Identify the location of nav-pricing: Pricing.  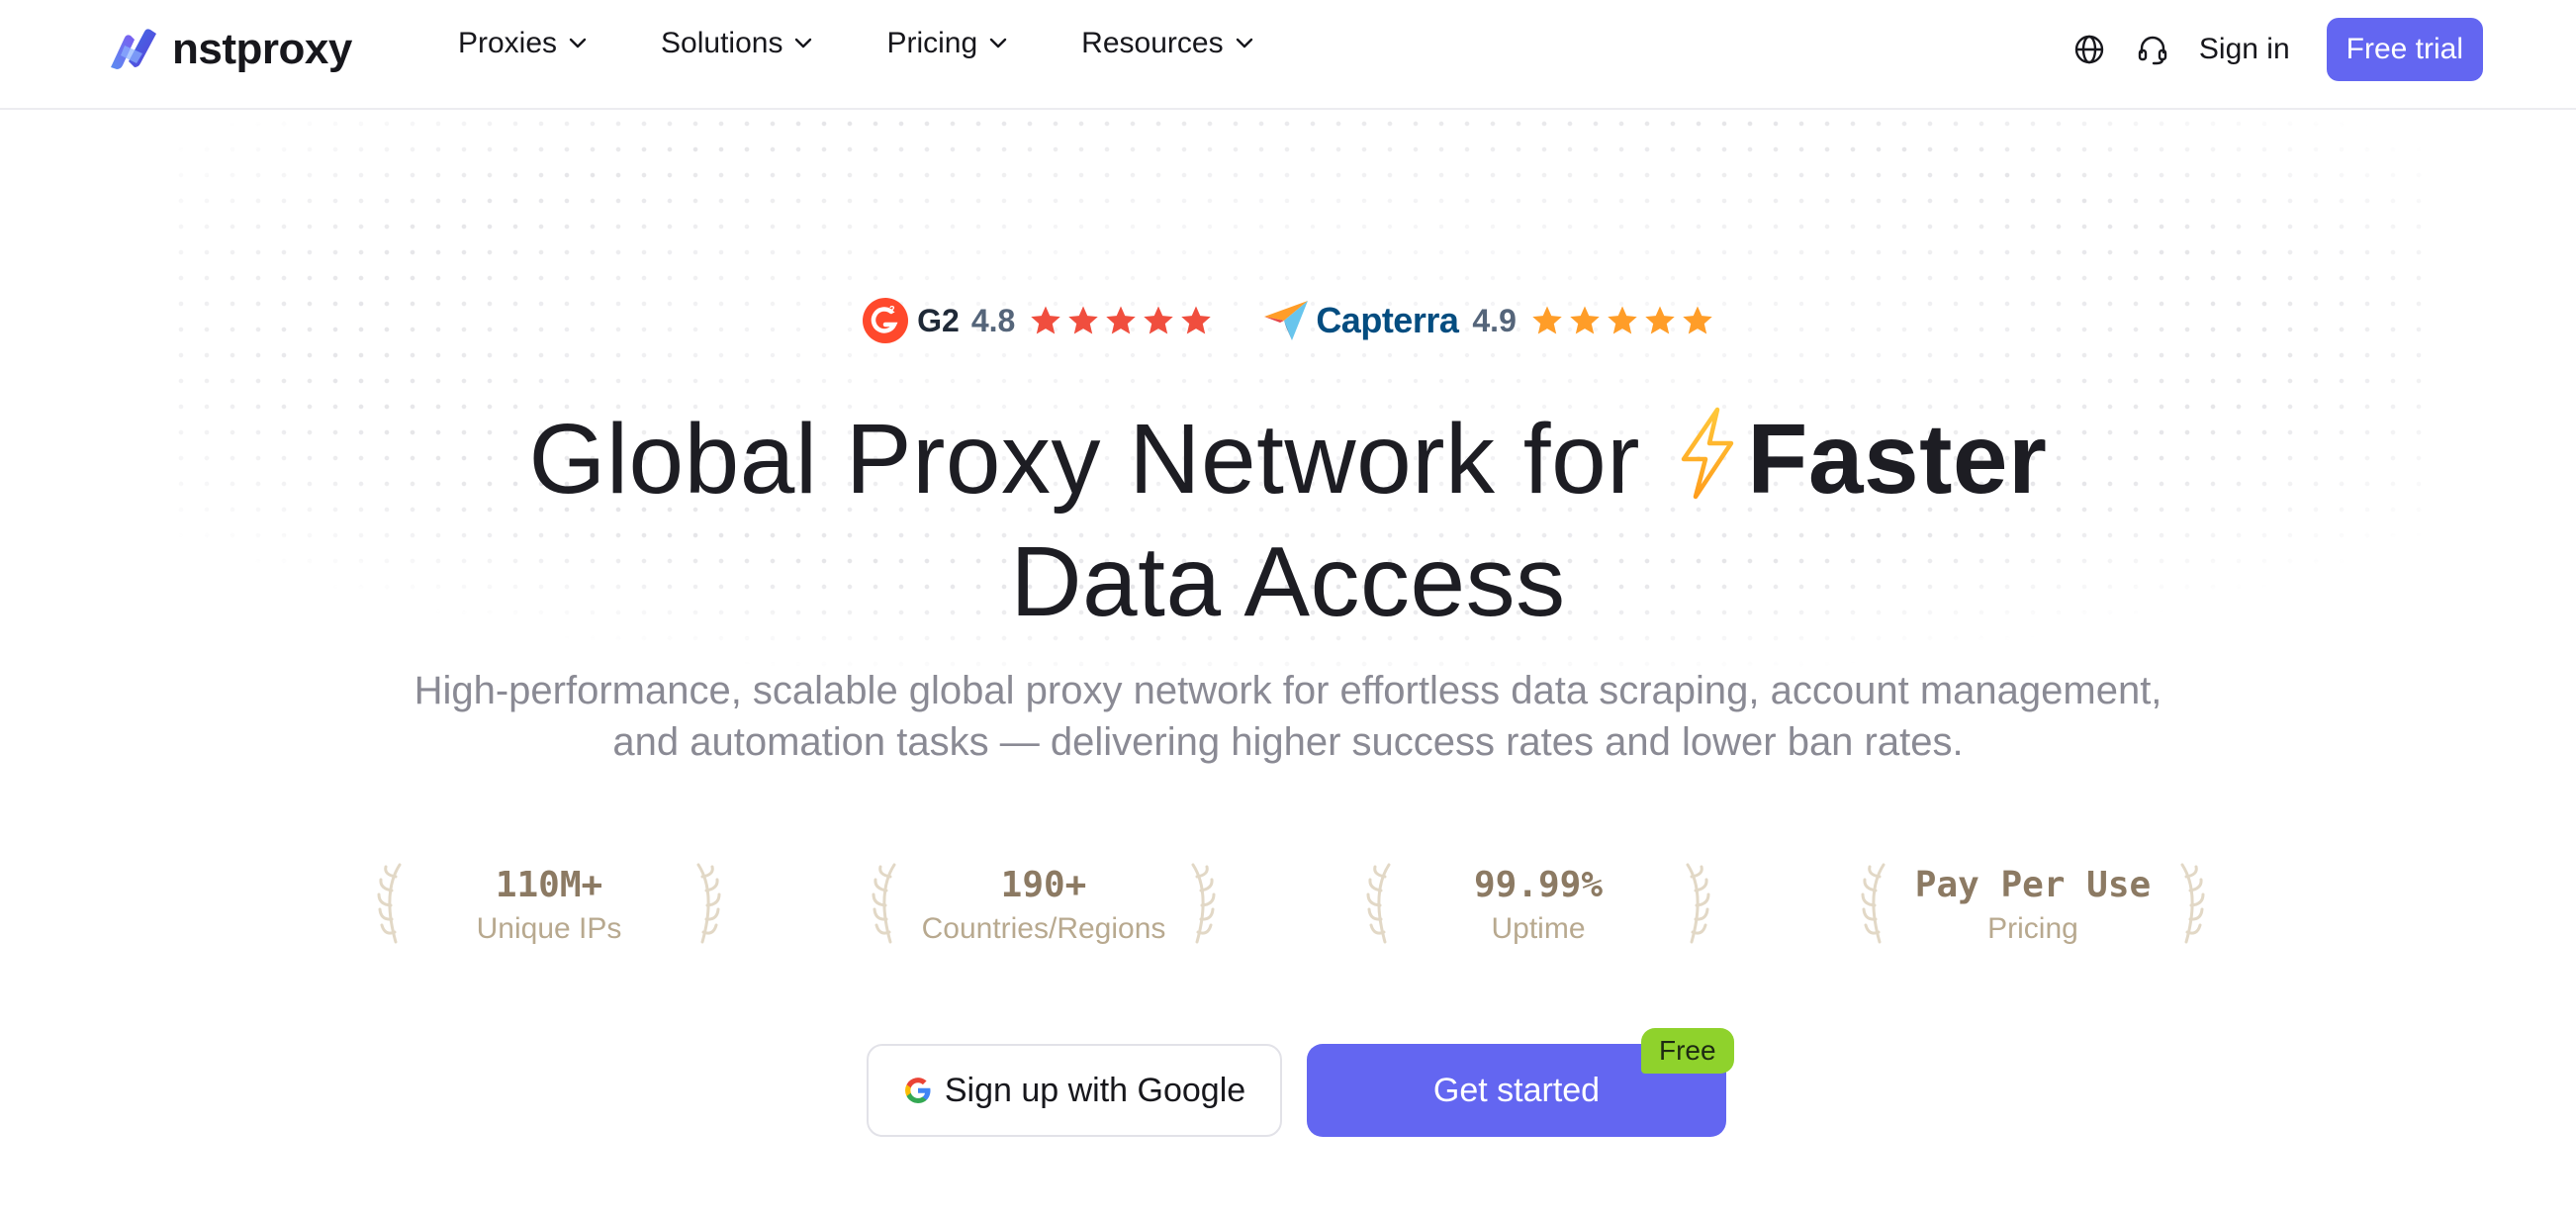
(946, 43).